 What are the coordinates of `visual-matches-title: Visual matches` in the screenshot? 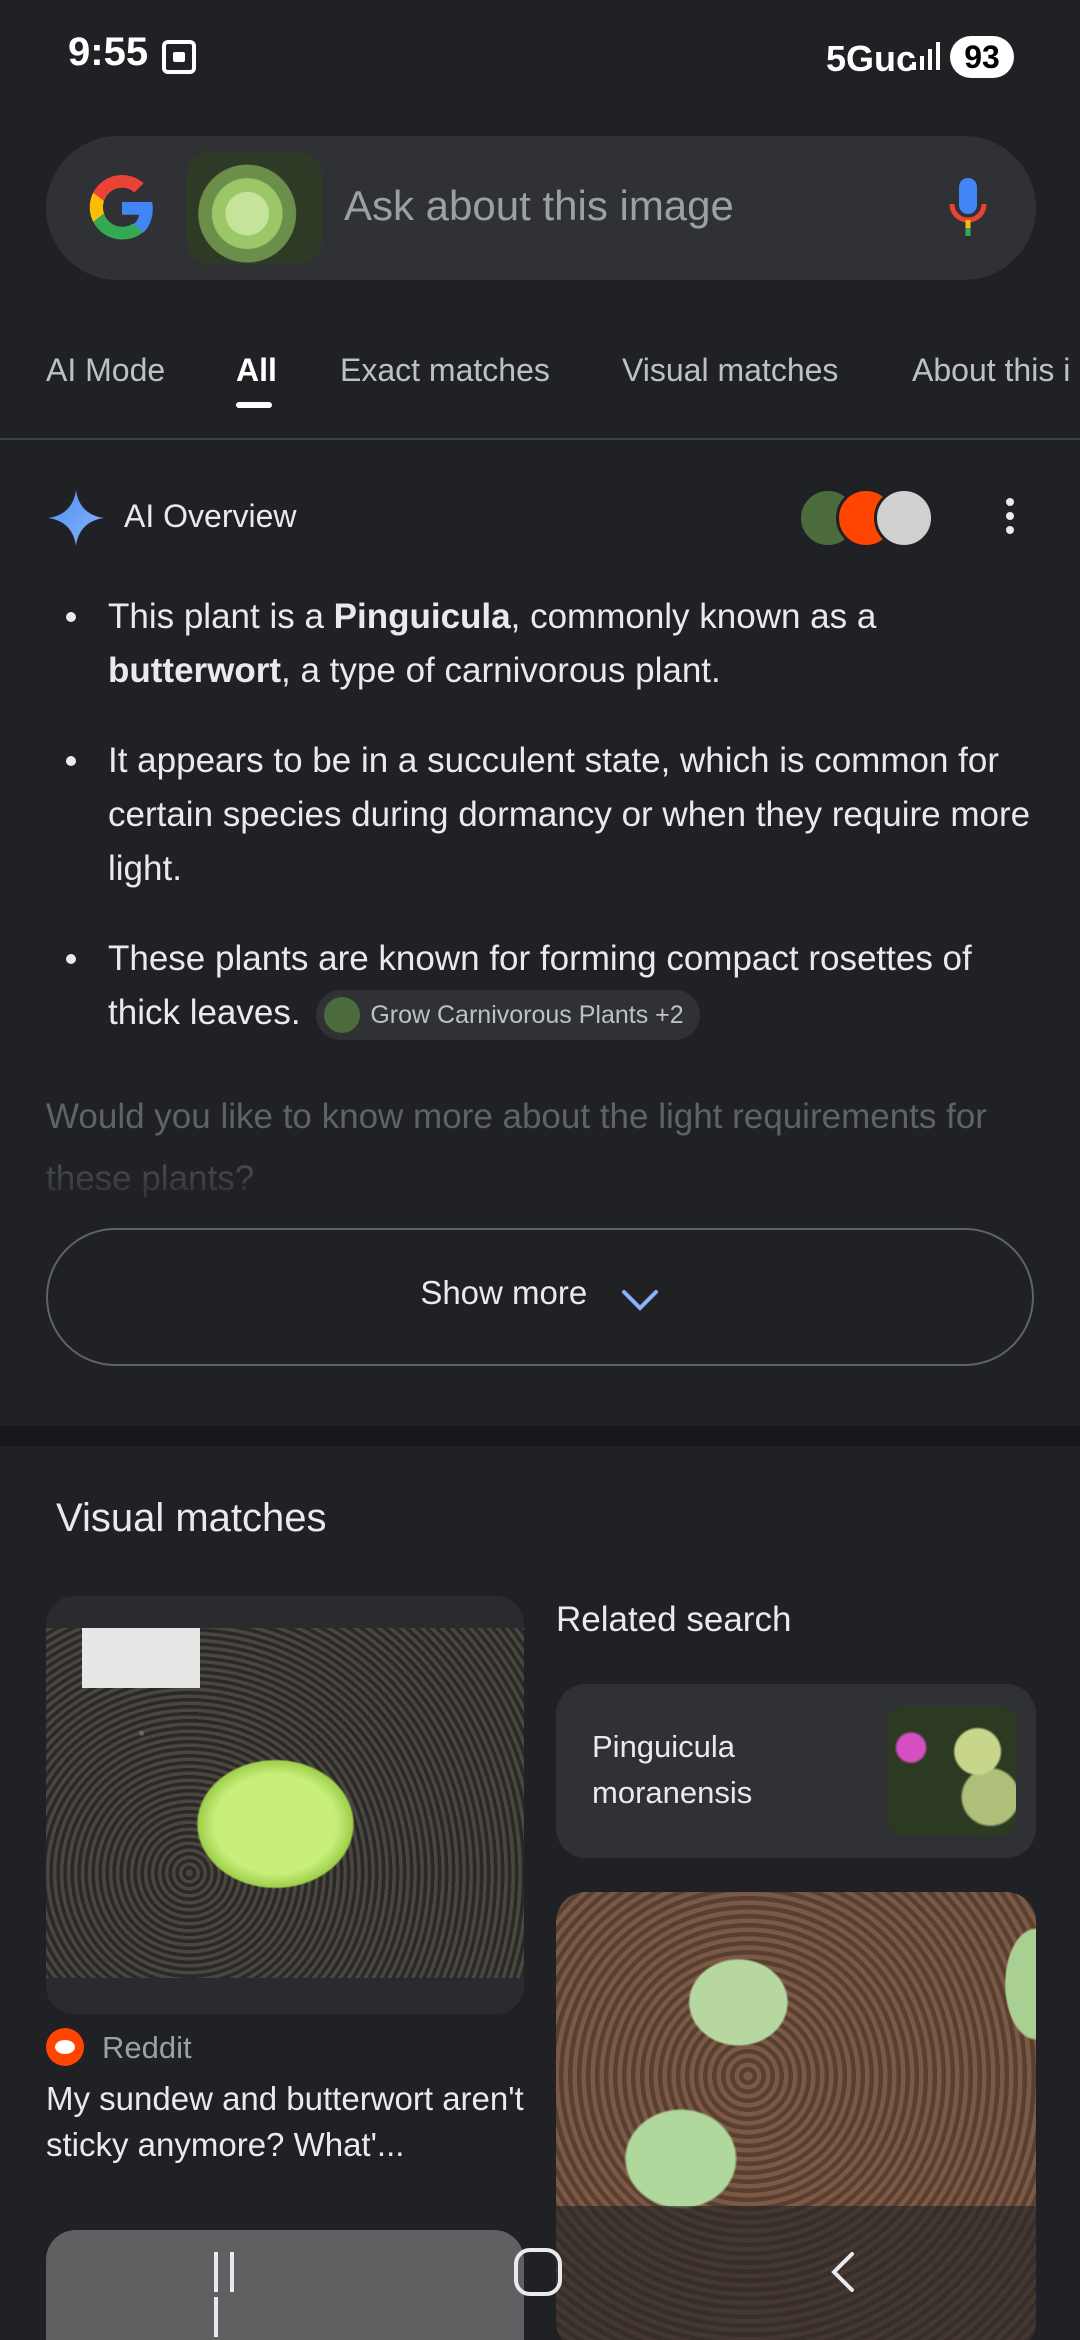 It's located at (191, 1518).